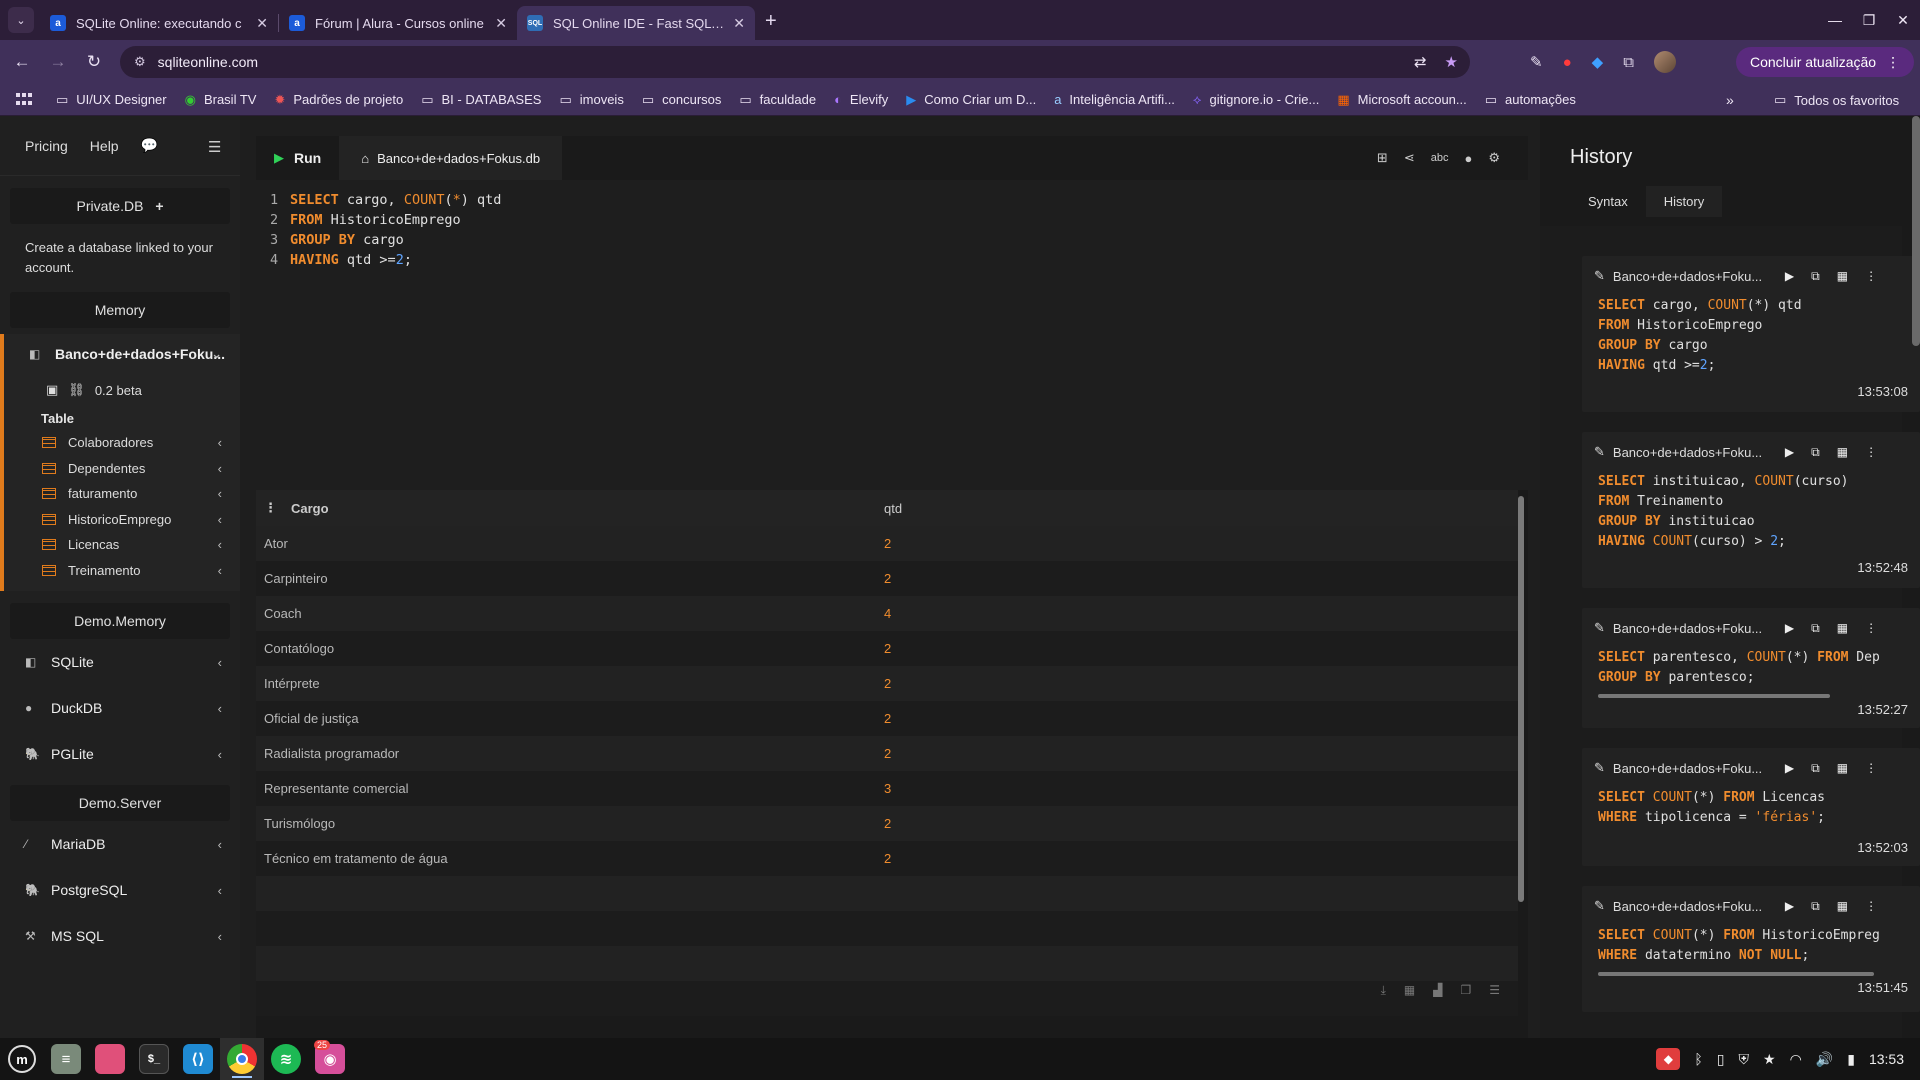 This screenshot has height=1080, width=1920. Describe the element at coordinates (1536, 62) in the screenshot. I see `eyedropper-icon: ✎` at that location.